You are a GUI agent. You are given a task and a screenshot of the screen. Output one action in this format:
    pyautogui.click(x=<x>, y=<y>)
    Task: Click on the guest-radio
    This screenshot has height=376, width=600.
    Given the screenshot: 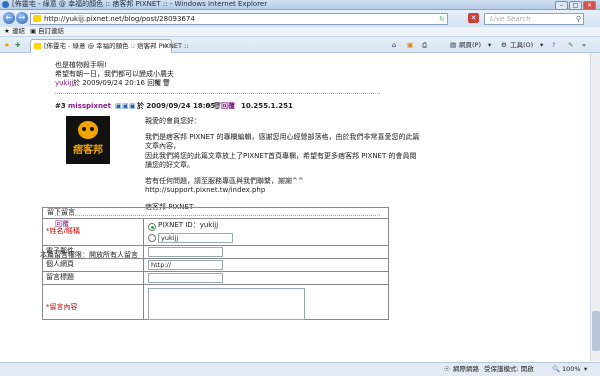 What is the action you would take?
    pyautogui.click(x=152, y=238)
    